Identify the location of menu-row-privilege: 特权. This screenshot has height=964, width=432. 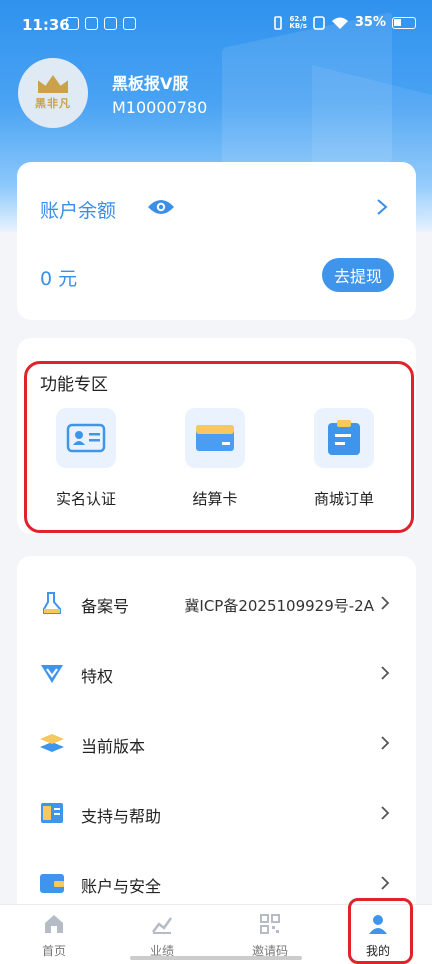
(216, 673).